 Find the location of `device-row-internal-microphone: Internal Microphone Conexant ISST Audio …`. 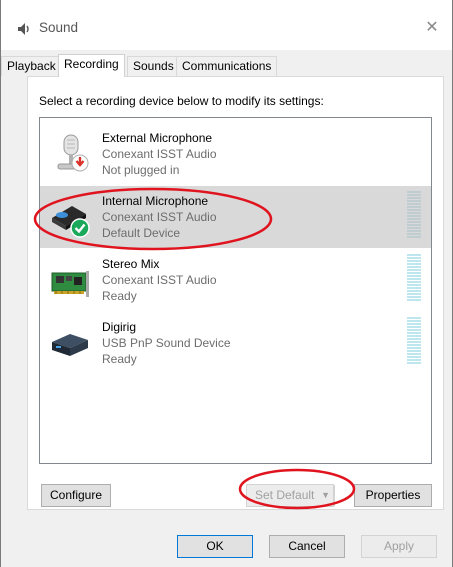

device-row-internal-microphone: Internal Microphone Conexant ISST Audio … is located at coordinates (235, 217).